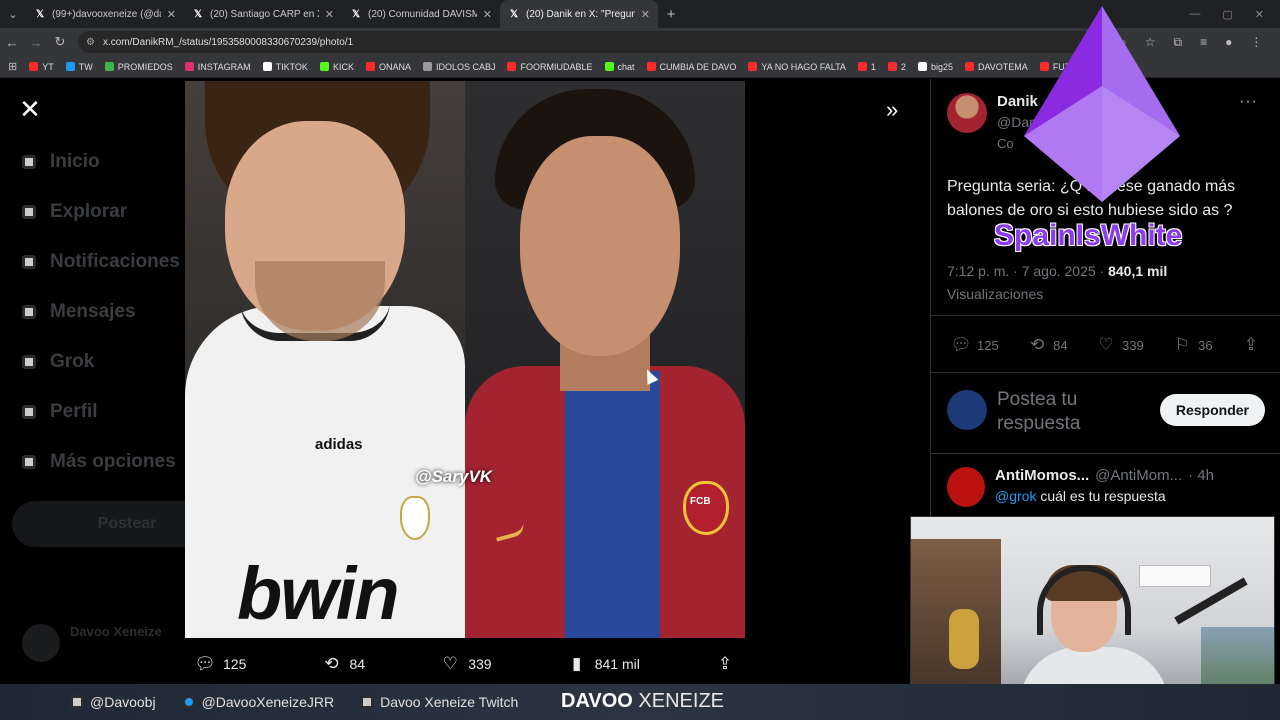 The image size is (1280, 720). I want to click on bookmark-item: PROMIEDOS, so click(138, 67).